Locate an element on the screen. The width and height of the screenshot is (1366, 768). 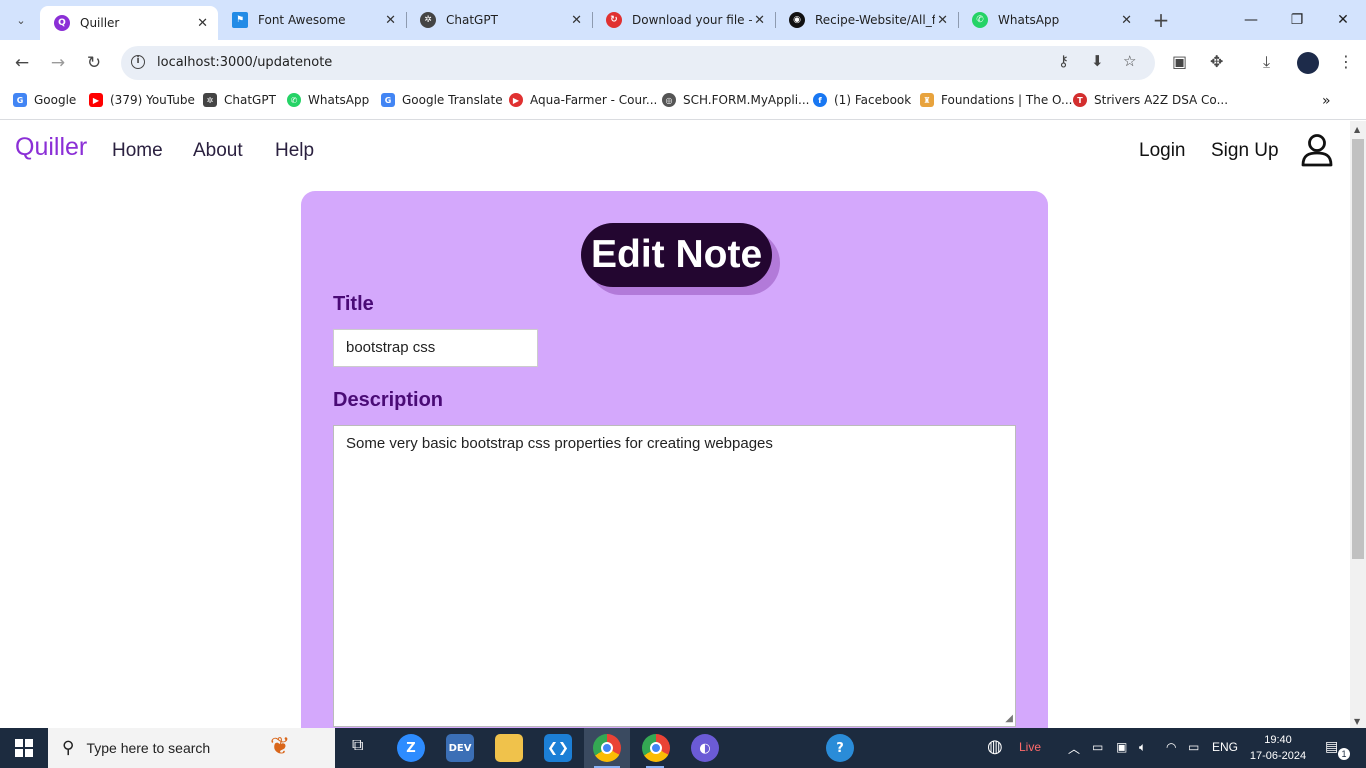
url-text: localhost:3000/updatenote is located at coordinates (244, 62).